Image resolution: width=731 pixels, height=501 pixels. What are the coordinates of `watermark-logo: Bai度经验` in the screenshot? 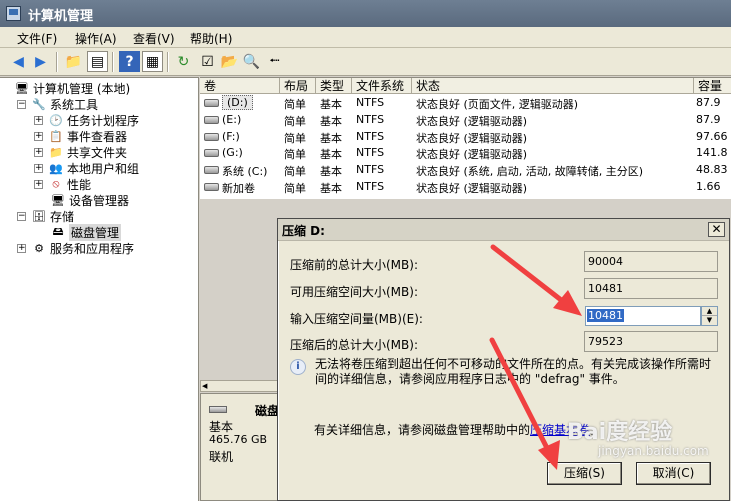 It's located at (620, 432).